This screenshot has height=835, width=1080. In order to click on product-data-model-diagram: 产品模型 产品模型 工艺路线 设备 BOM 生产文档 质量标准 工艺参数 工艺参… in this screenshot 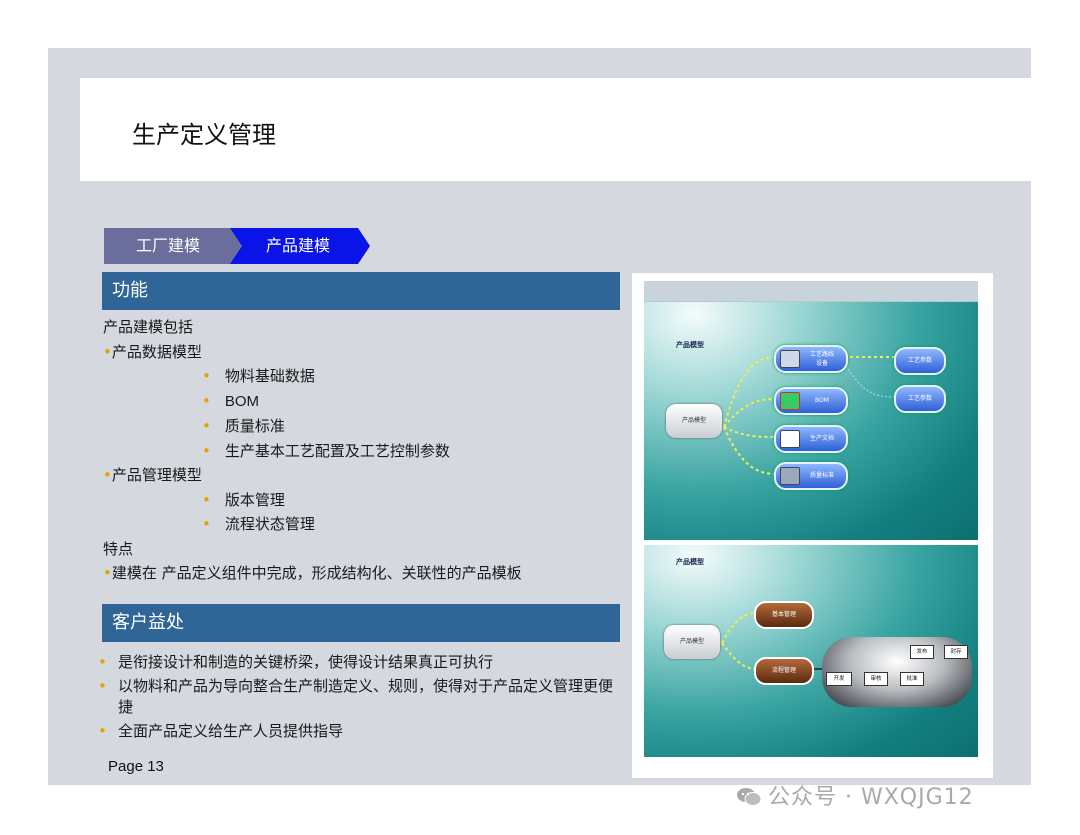, I will do `click(811, 420)`.